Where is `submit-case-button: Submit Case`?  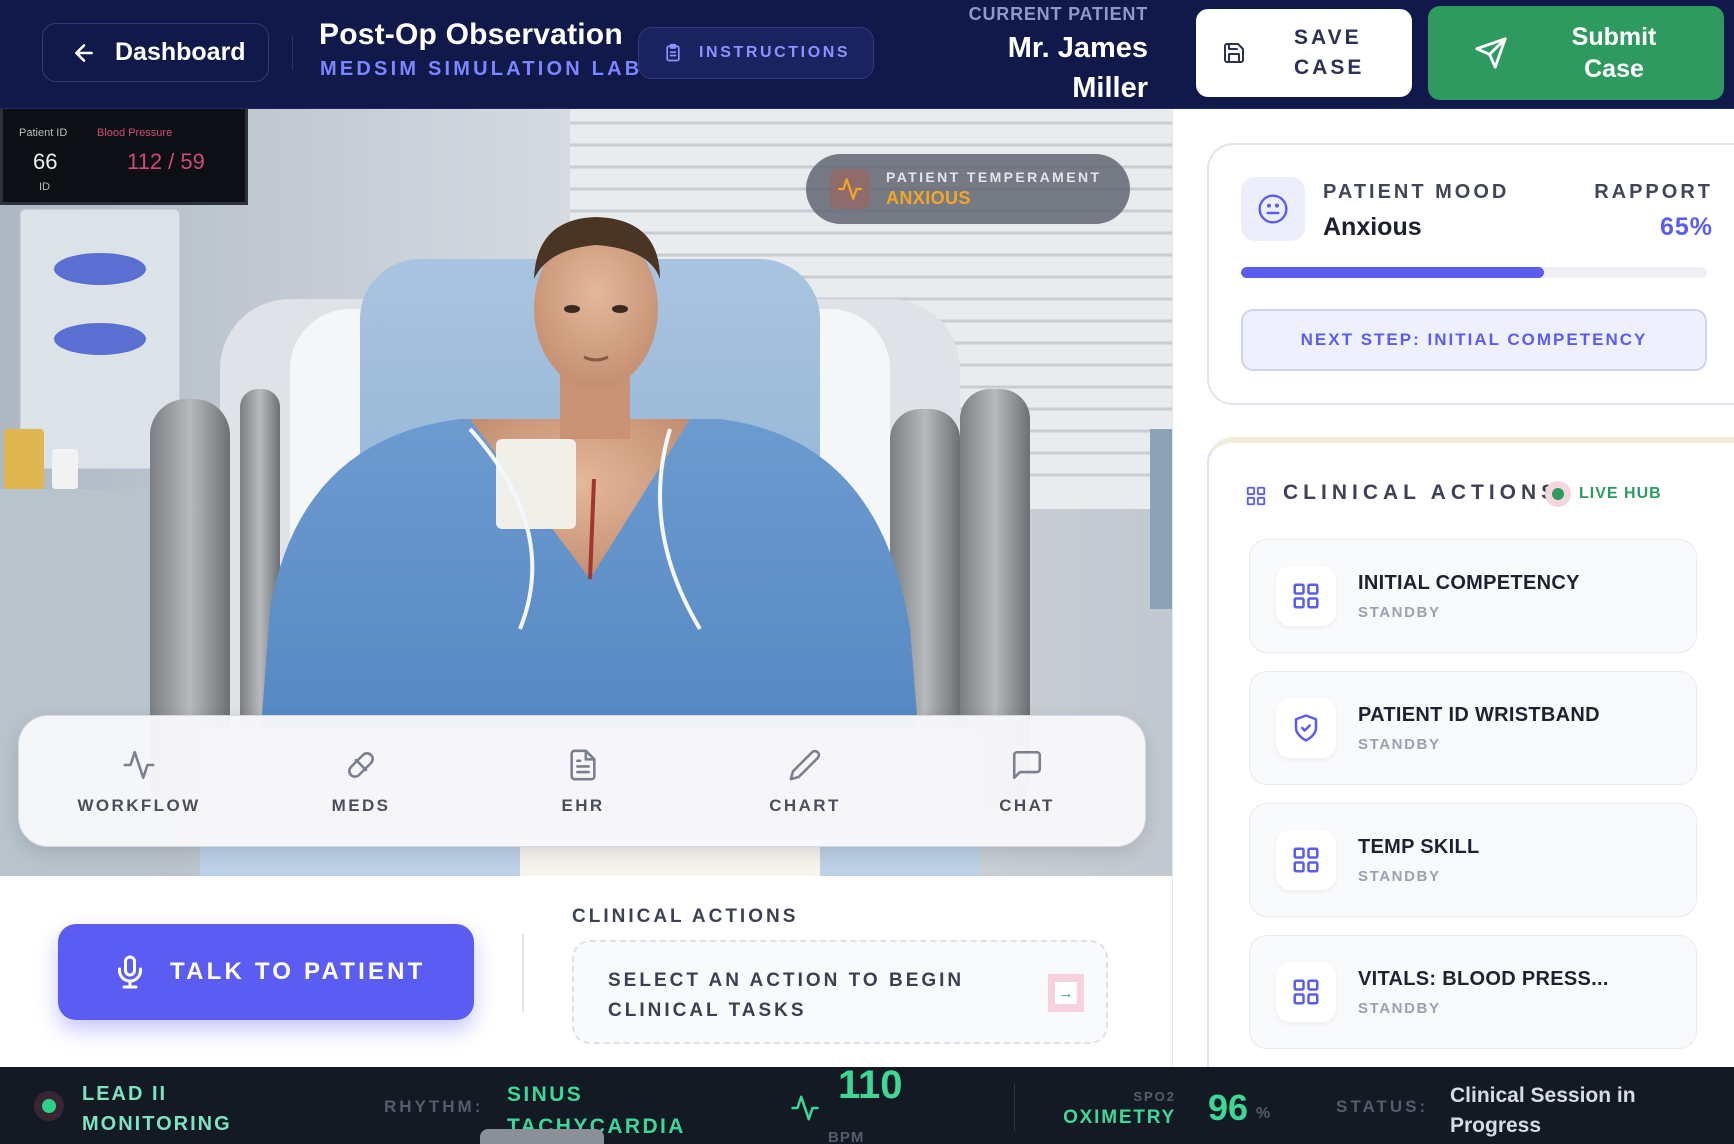 submit-case-button: Submit Case is located at coordinates (1576, 53).